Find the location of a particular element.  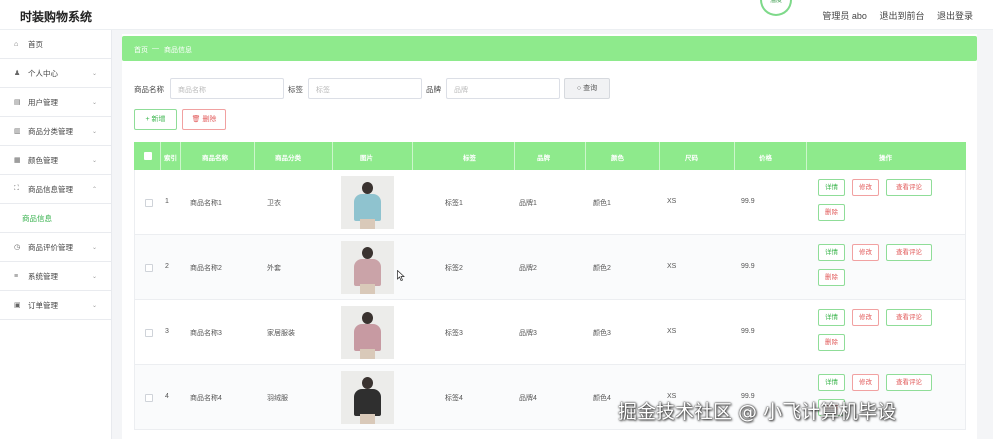

system-icon: ≡ is located at coordinates (16, 276).